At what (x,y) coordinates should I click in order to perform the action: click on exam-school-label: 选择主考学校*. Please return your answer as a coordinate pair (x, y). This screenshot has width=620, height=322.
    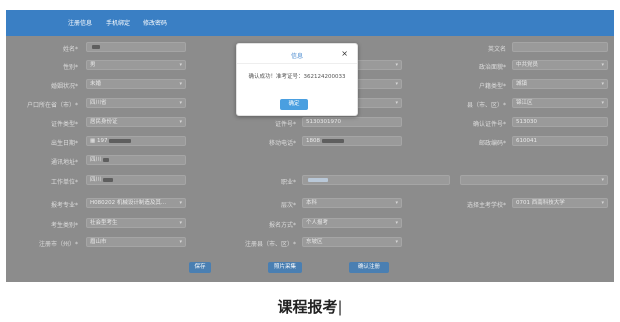
    Looking at the image, I should click on (486, 205).